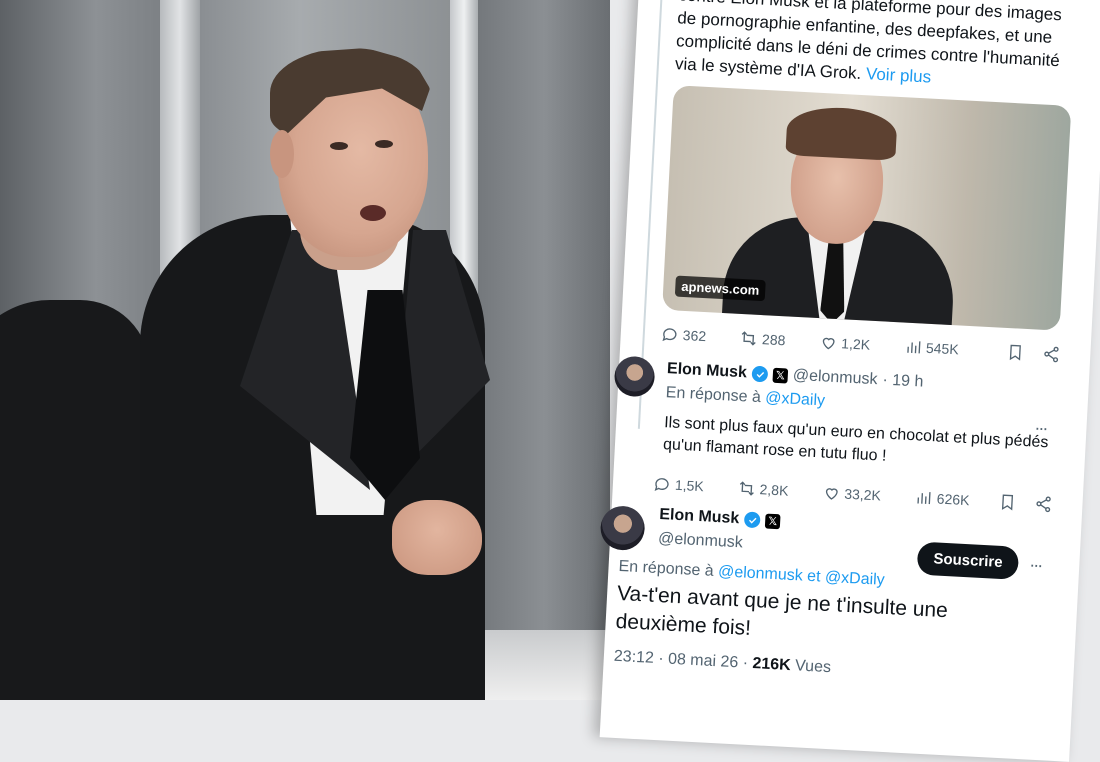 The width and height of the screenshot is (1100, 762). What do you see at coordinates (953, 499) in the screenshot?
I see `views-count: 626K` at bounding box center [953, 499].